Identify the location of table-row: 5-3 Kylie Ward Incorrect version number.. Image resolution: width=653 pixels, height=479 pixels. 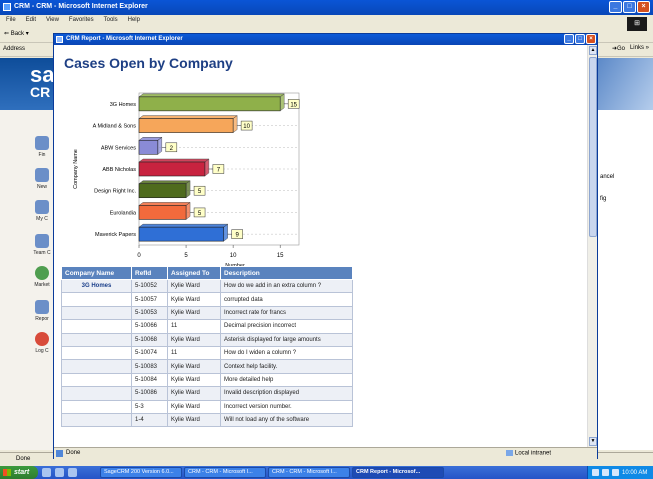
(207, 406).